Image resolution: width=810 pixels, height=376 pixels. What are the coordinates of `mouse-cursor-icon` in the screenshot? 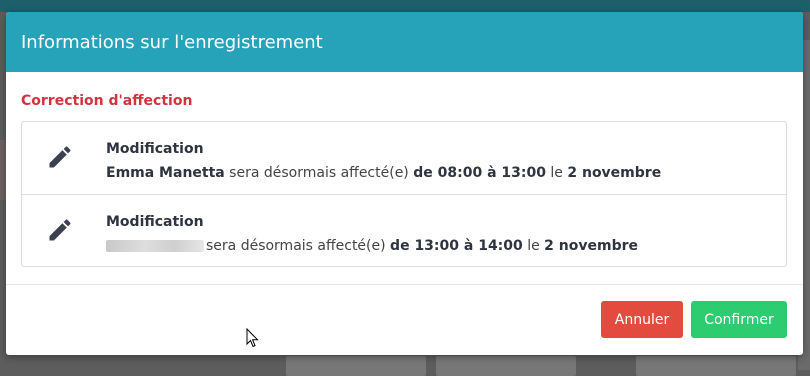 It's located at (253, 339).